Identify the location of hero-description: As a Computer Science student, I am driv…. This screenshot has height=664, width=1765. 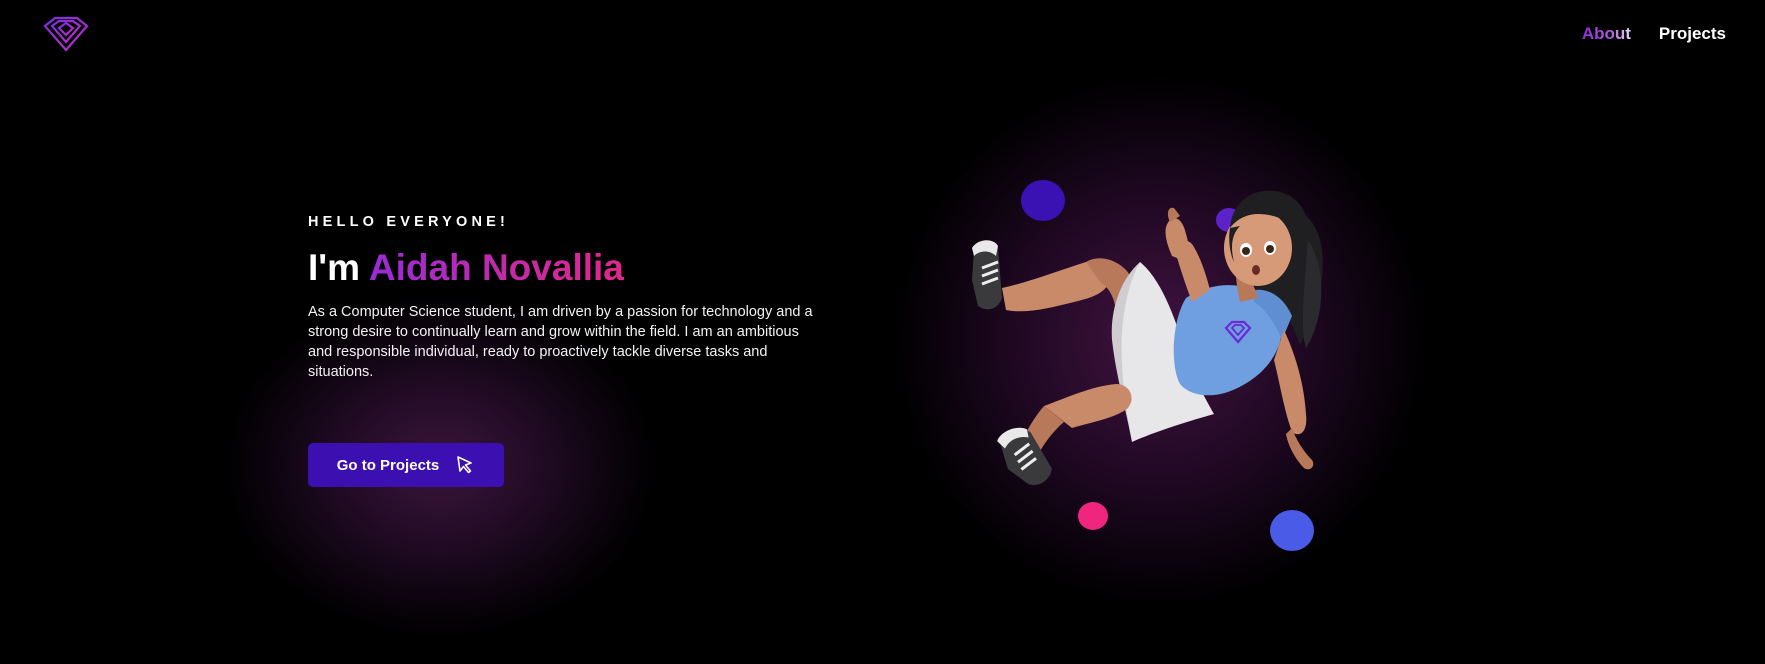
(560, 341).